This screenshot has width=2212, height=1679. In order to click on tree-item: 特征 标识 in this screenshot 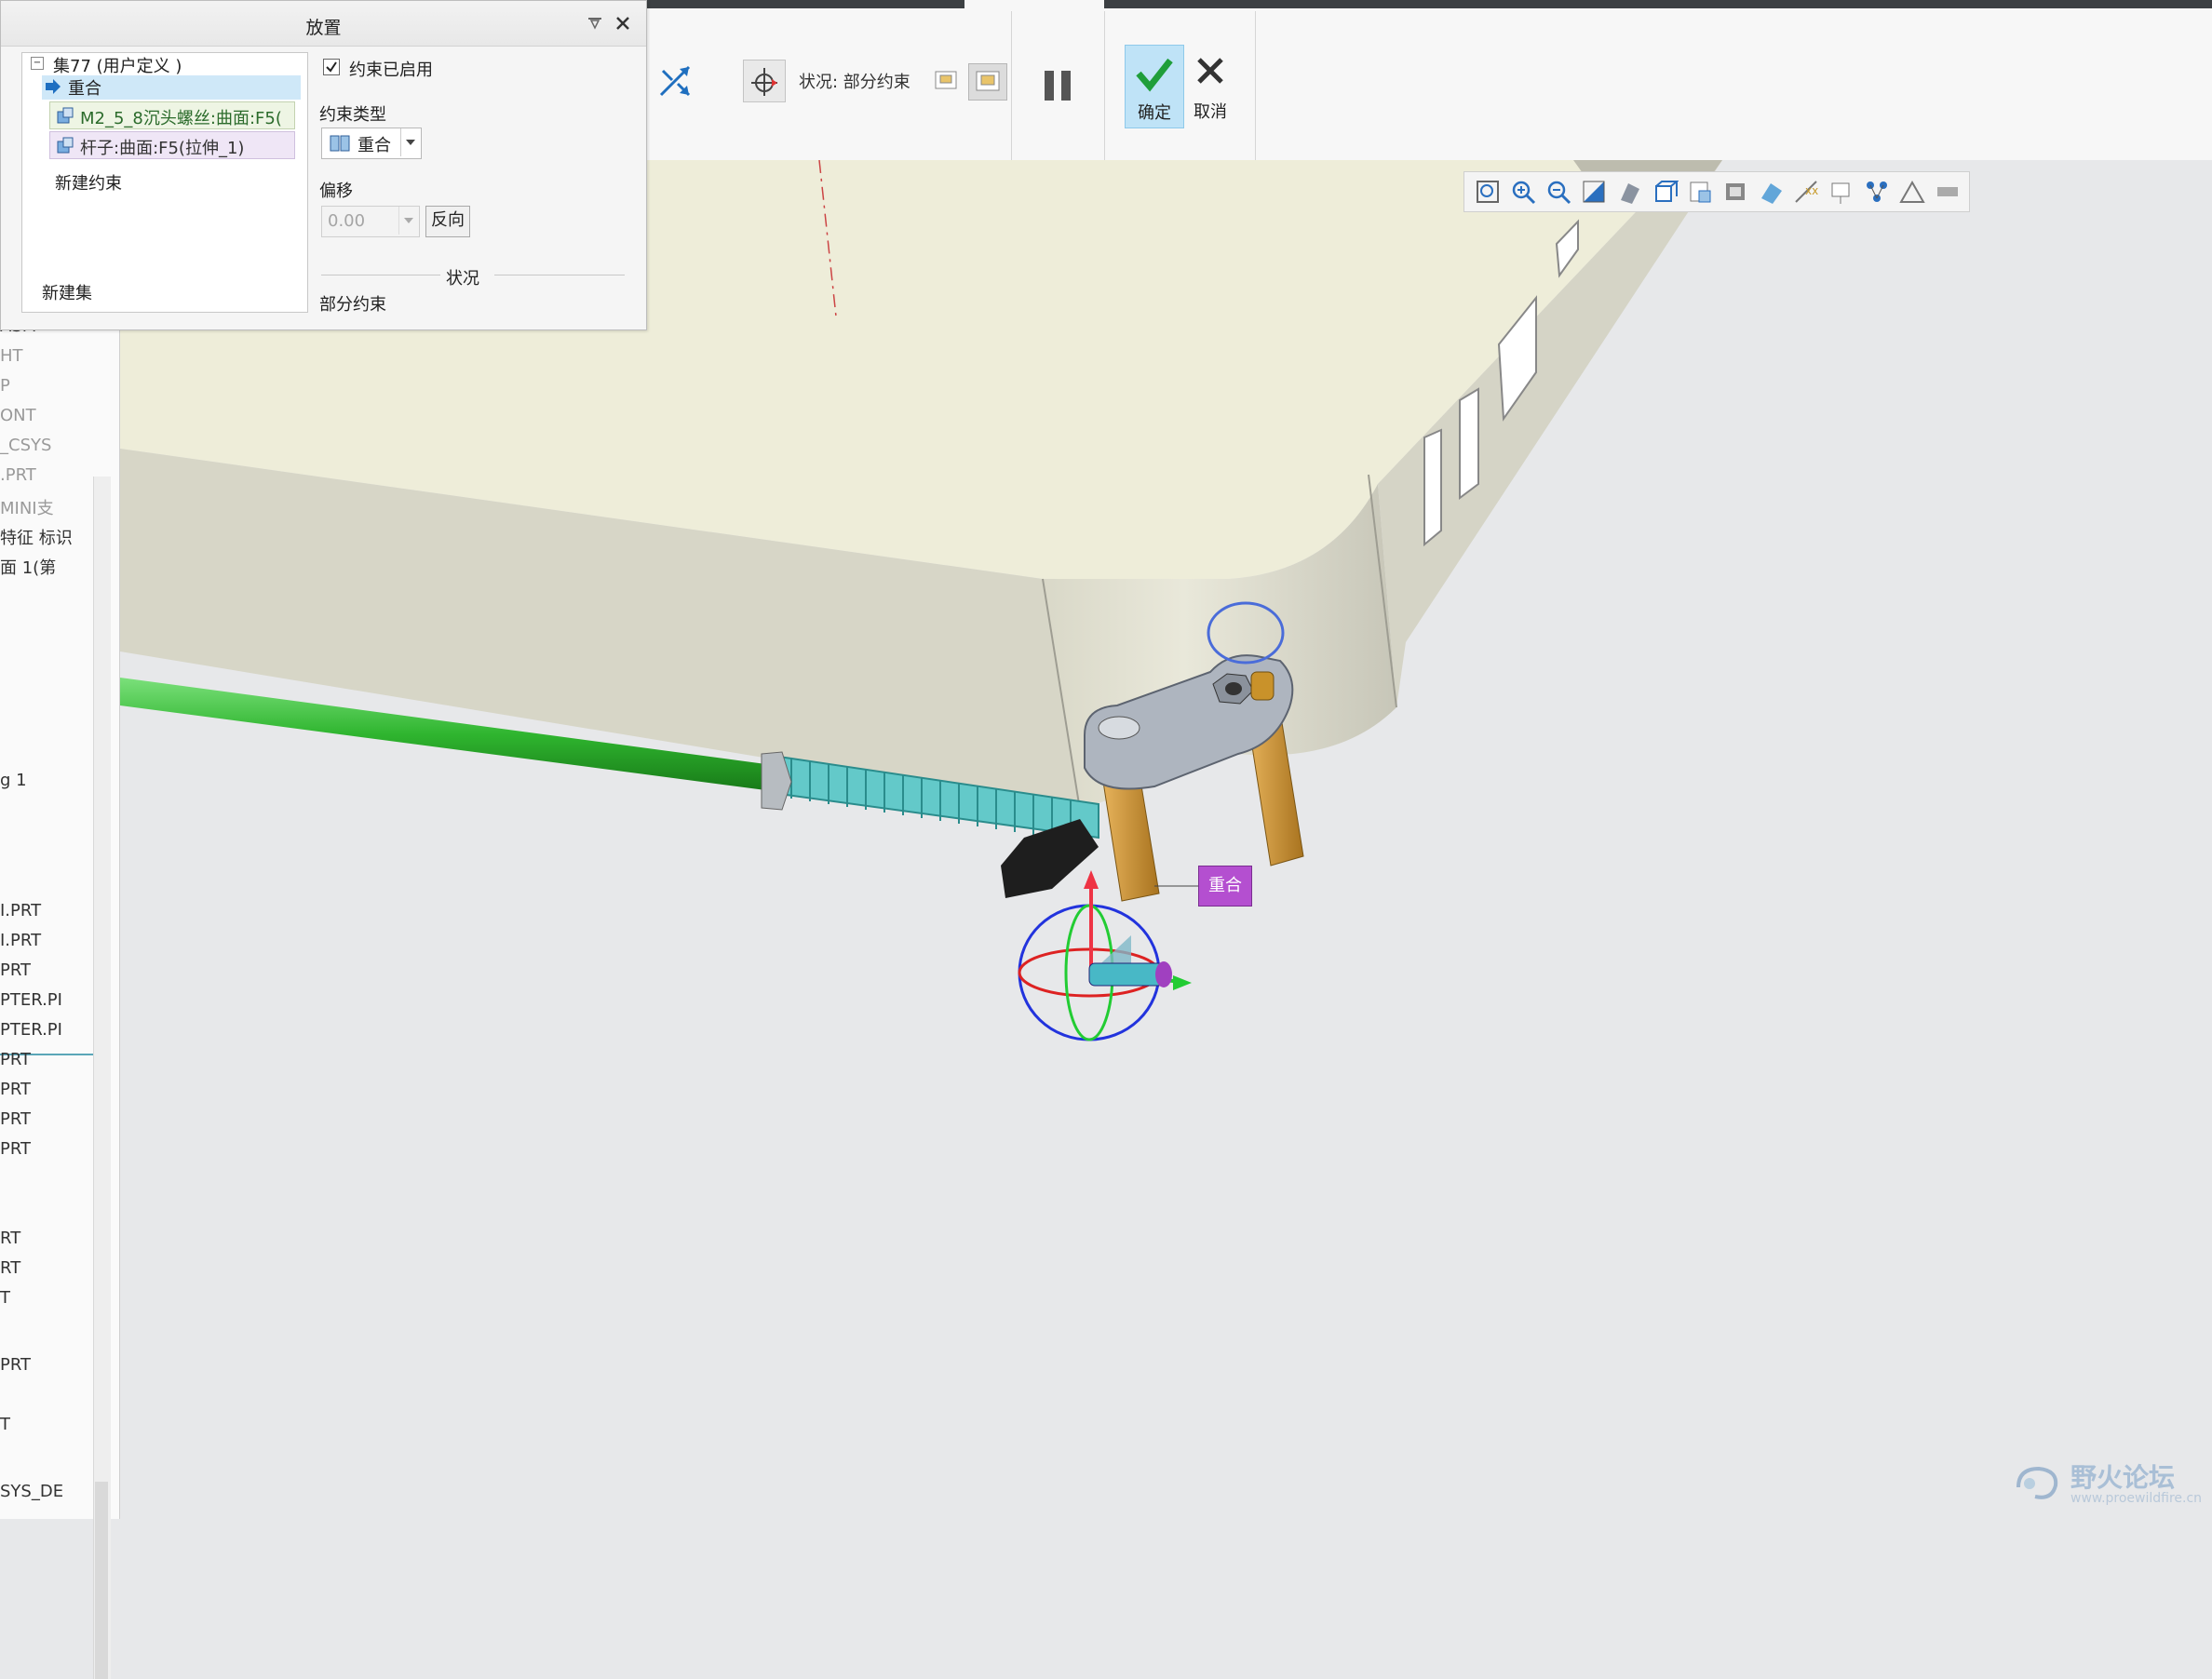, I will do `click(36, 537)`.